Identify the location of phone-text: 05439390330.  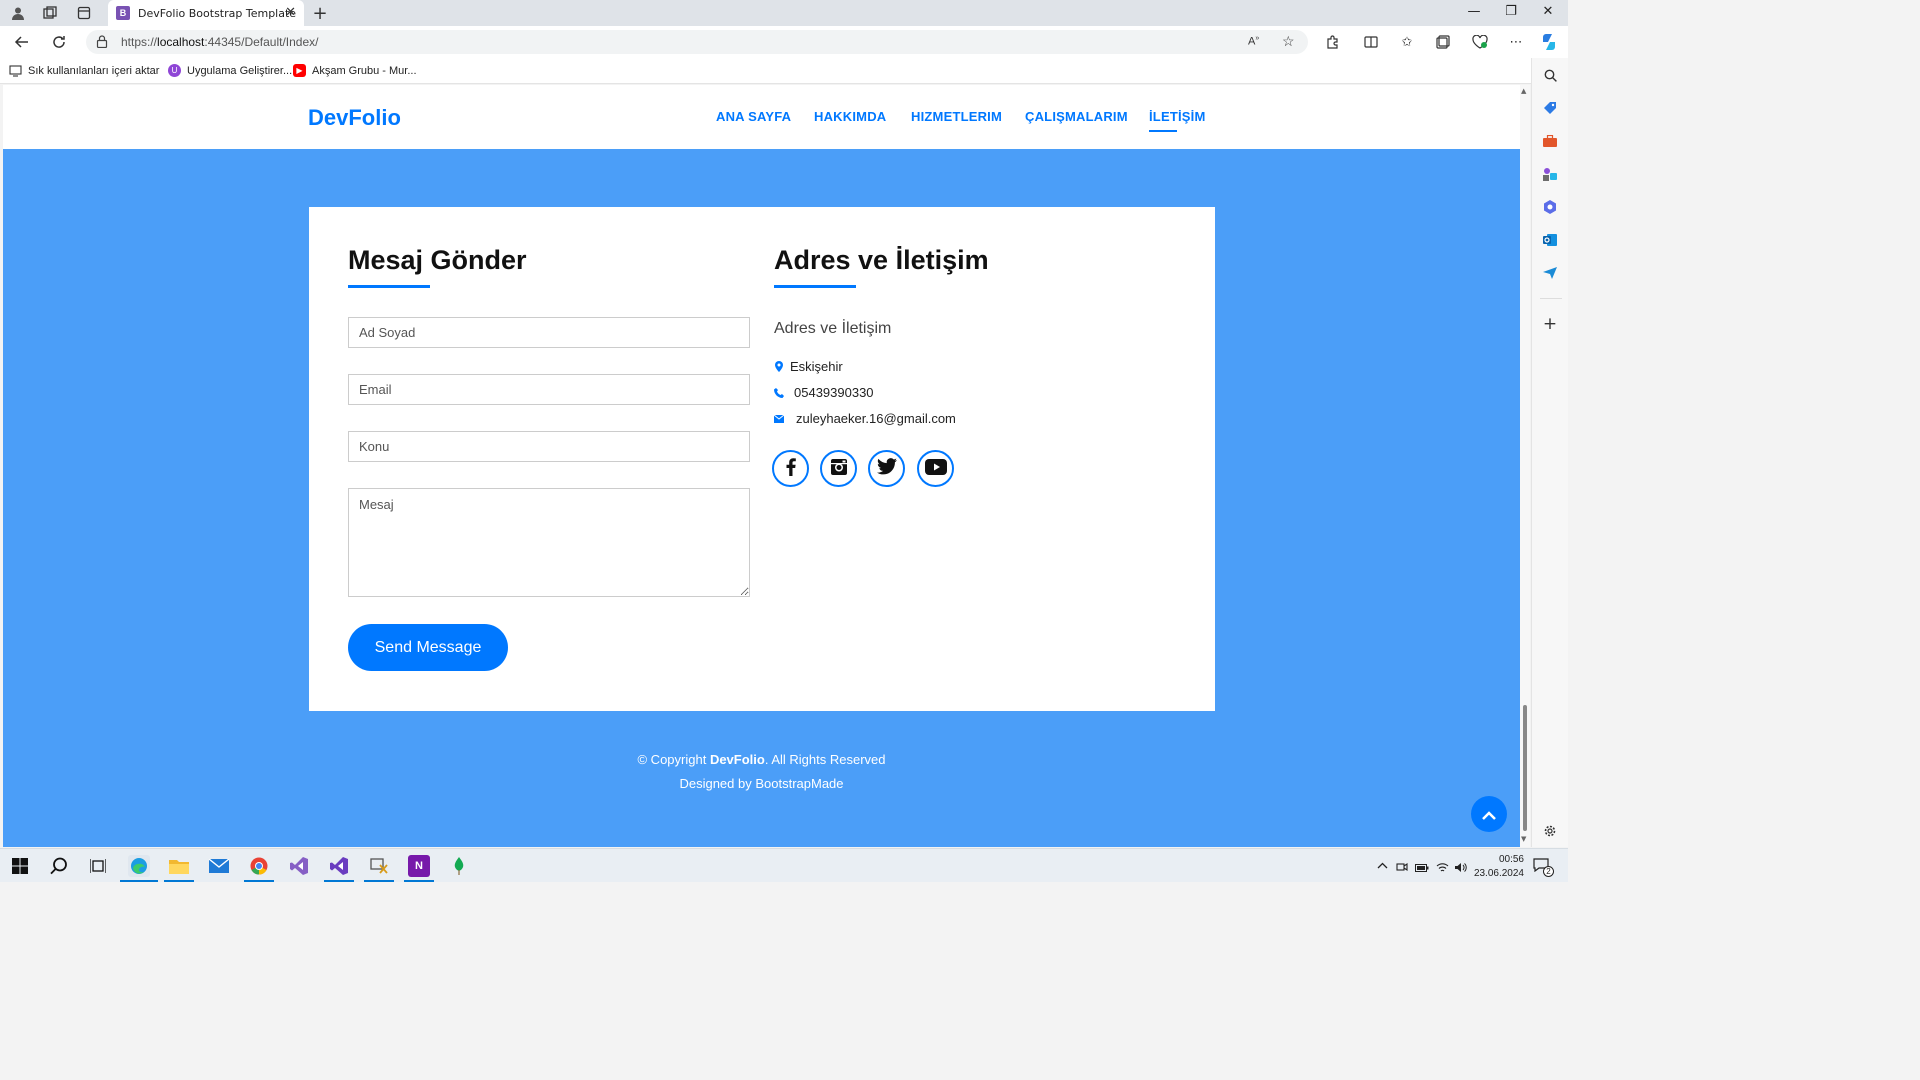
(834, 392).